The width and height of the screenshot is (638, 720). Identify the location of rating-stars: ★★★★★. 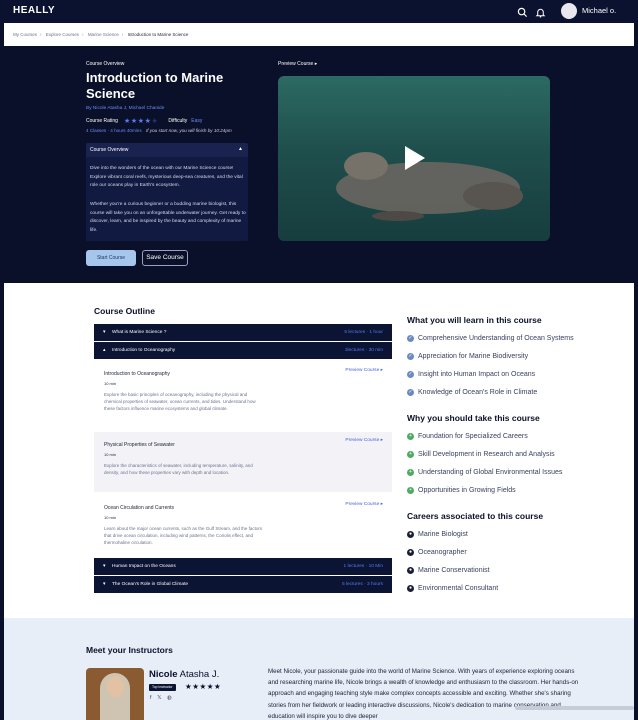
(141, 121).